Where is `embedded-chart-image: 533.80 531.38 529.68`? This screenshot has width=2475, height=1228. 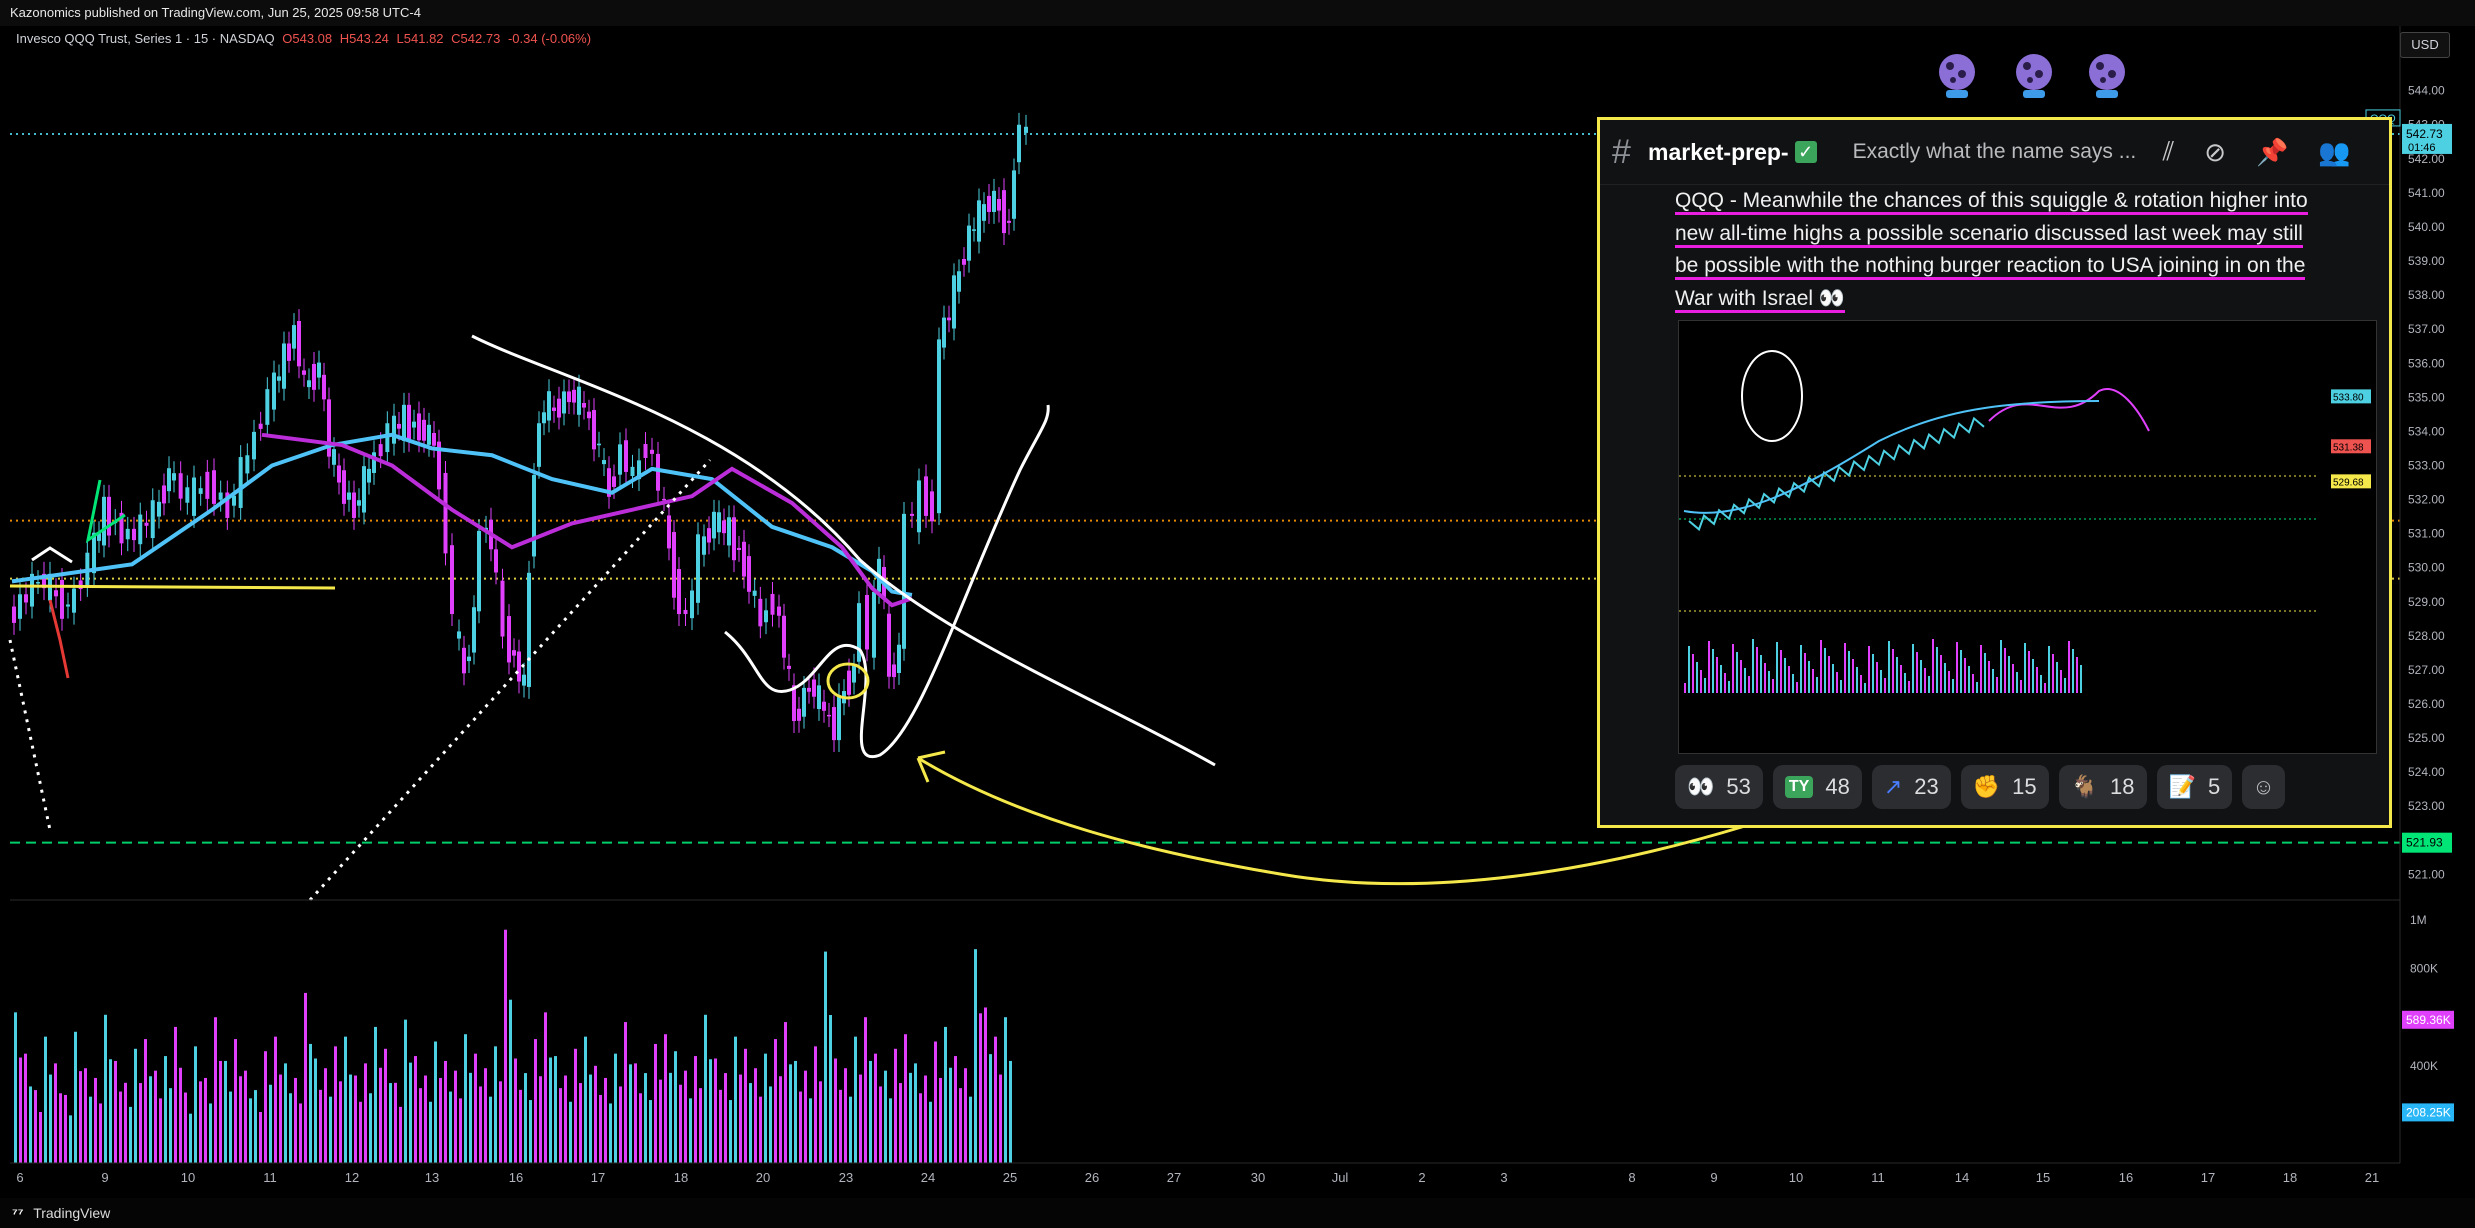
embedded-chart-image: 533.80 531.38 529.68 is located at coordinates (2027, 537).